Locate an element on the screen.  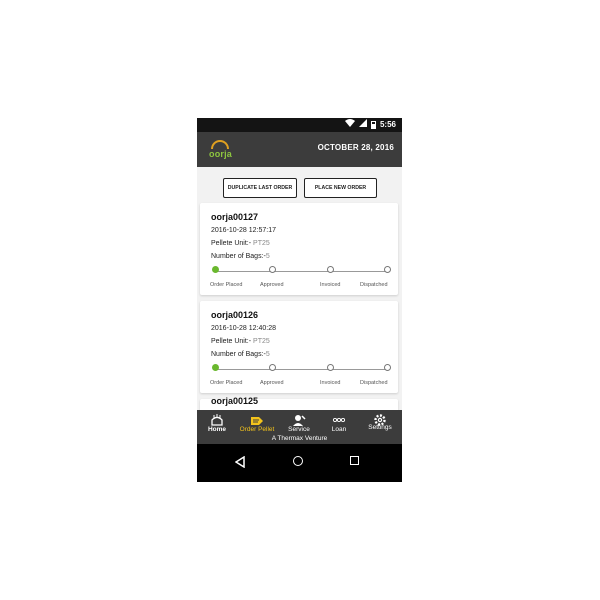
duplicate-last-order-button: DUPLICATE LAST ORDER is located at coordinates (260, 188).